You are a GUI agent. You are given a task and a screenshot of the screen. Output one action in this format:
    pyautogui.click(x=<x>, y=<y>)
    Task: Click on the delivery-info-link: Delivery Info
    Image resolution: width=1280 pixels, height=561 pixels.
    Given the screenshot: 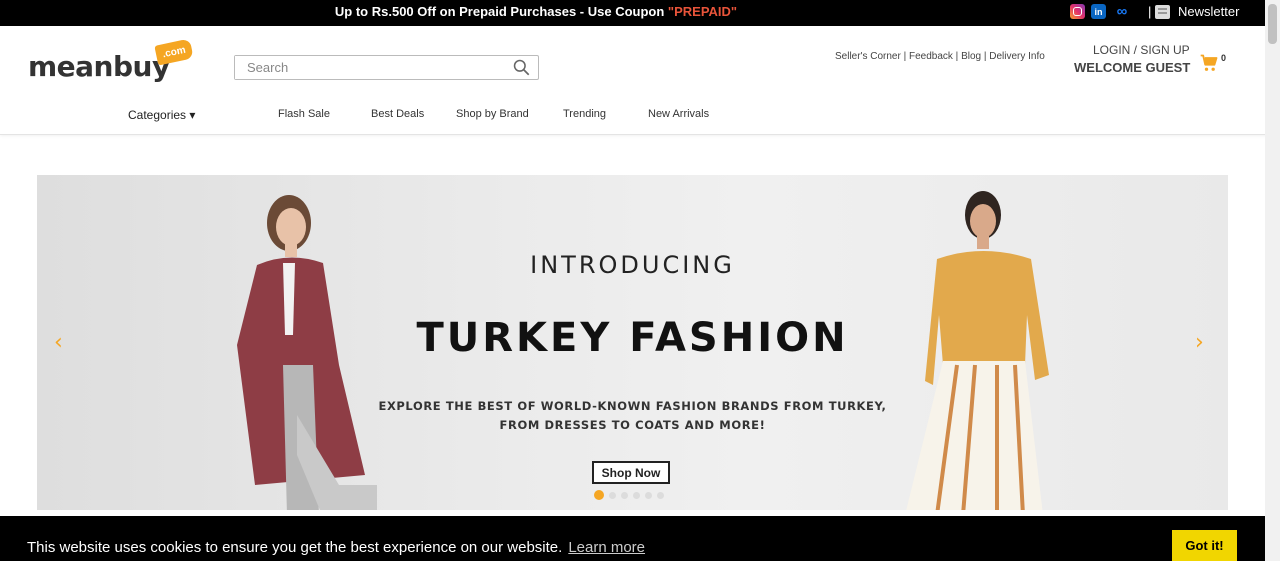 What is the action you would take?
    pyautogui.click(x=1017, y=56)
    